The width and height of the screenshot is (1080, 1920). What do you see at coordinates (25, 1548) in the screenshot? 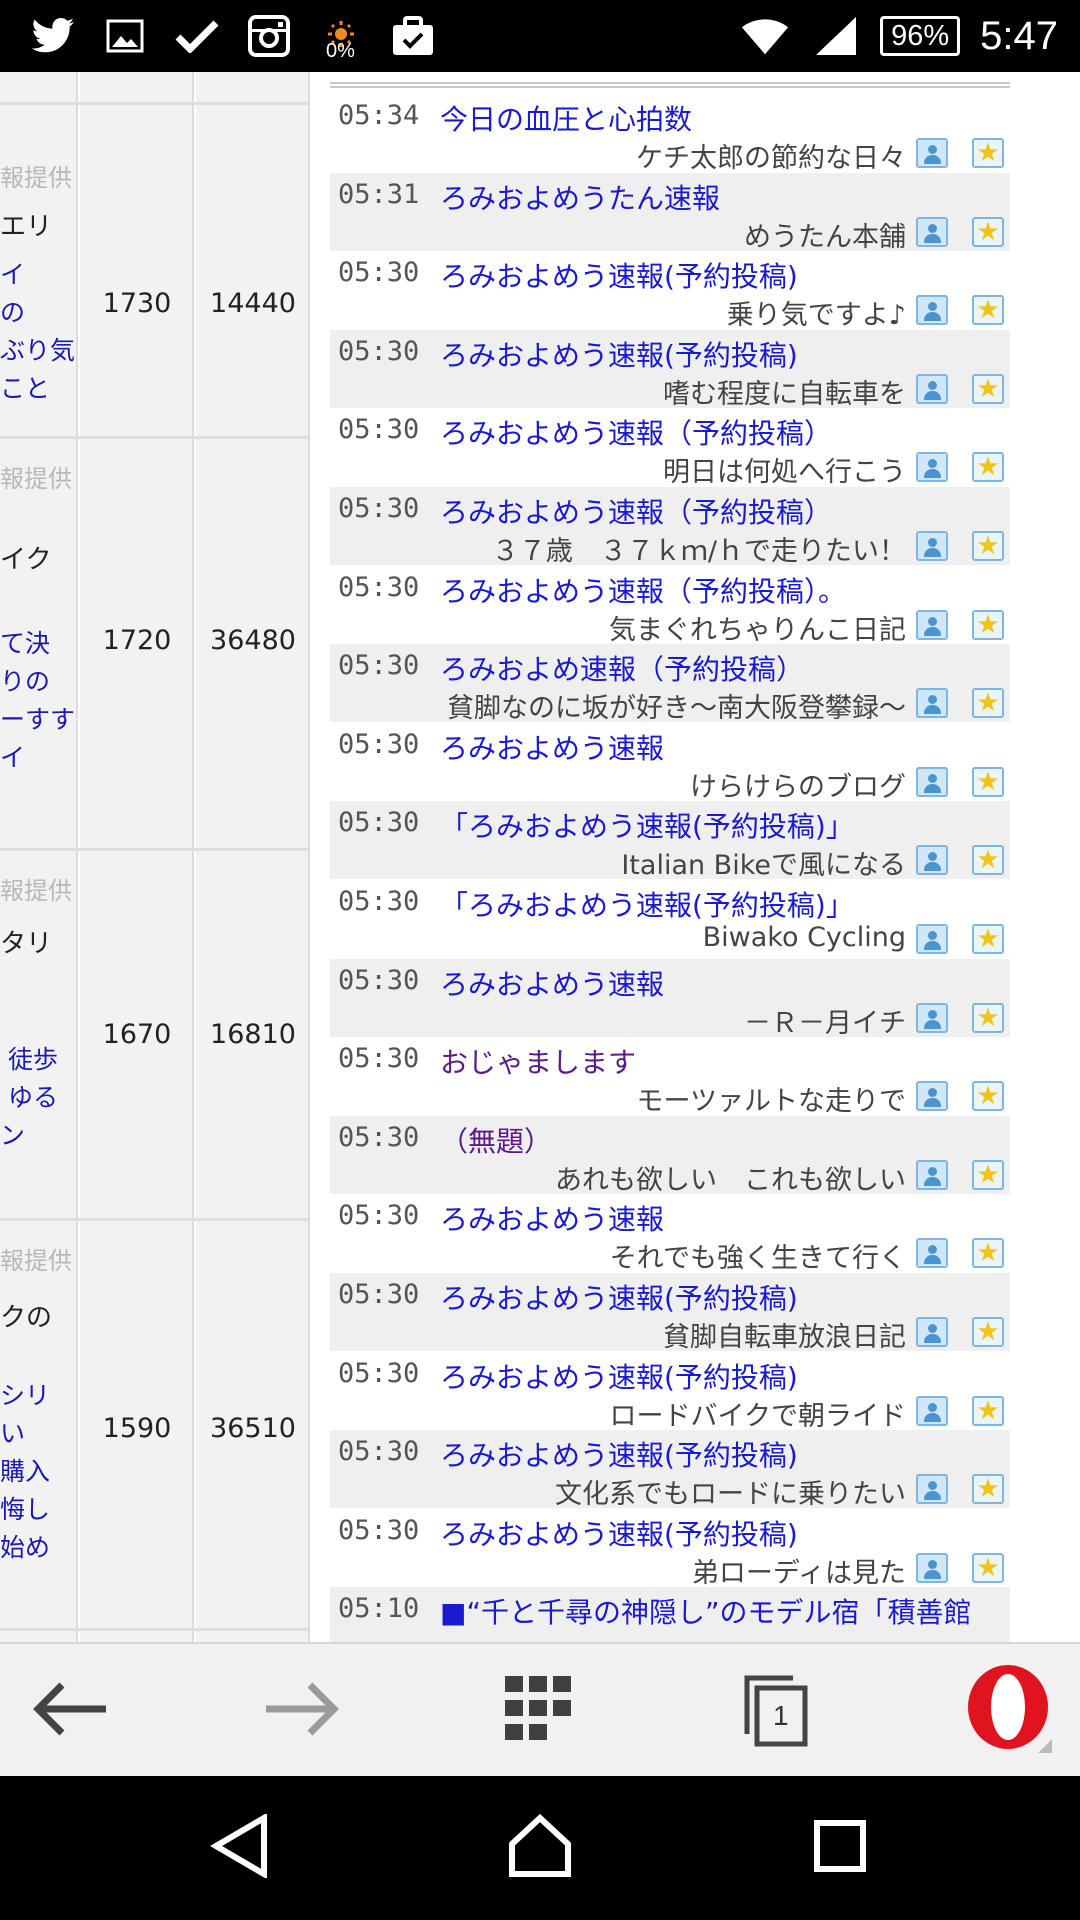
I see `article-link-fragment: 始め` at bounding box center [25, 1548].